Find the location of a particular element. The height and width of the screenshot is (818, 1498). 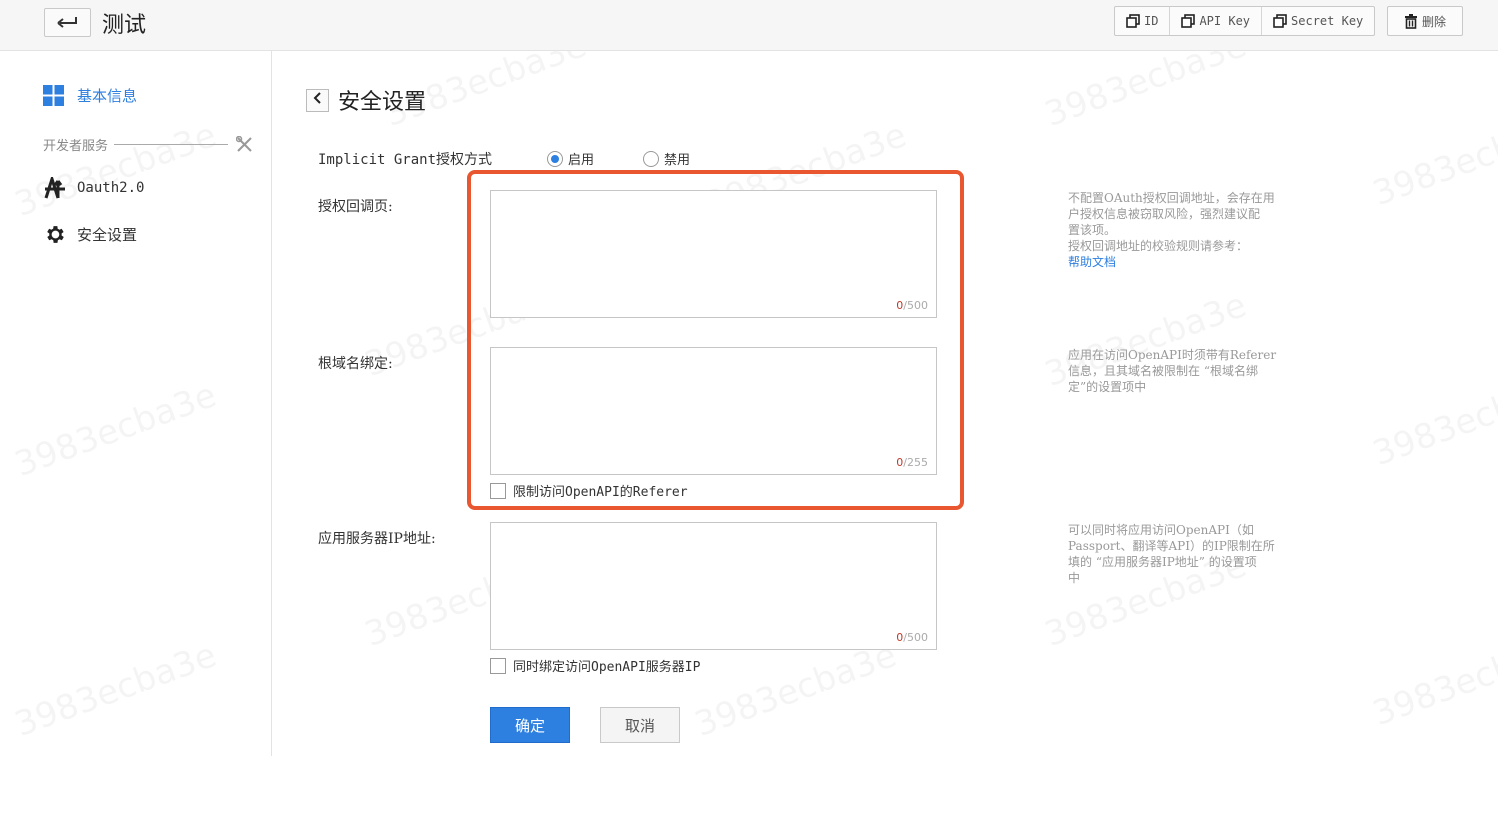

highlight-annotation is located at coordinates (715, 340).